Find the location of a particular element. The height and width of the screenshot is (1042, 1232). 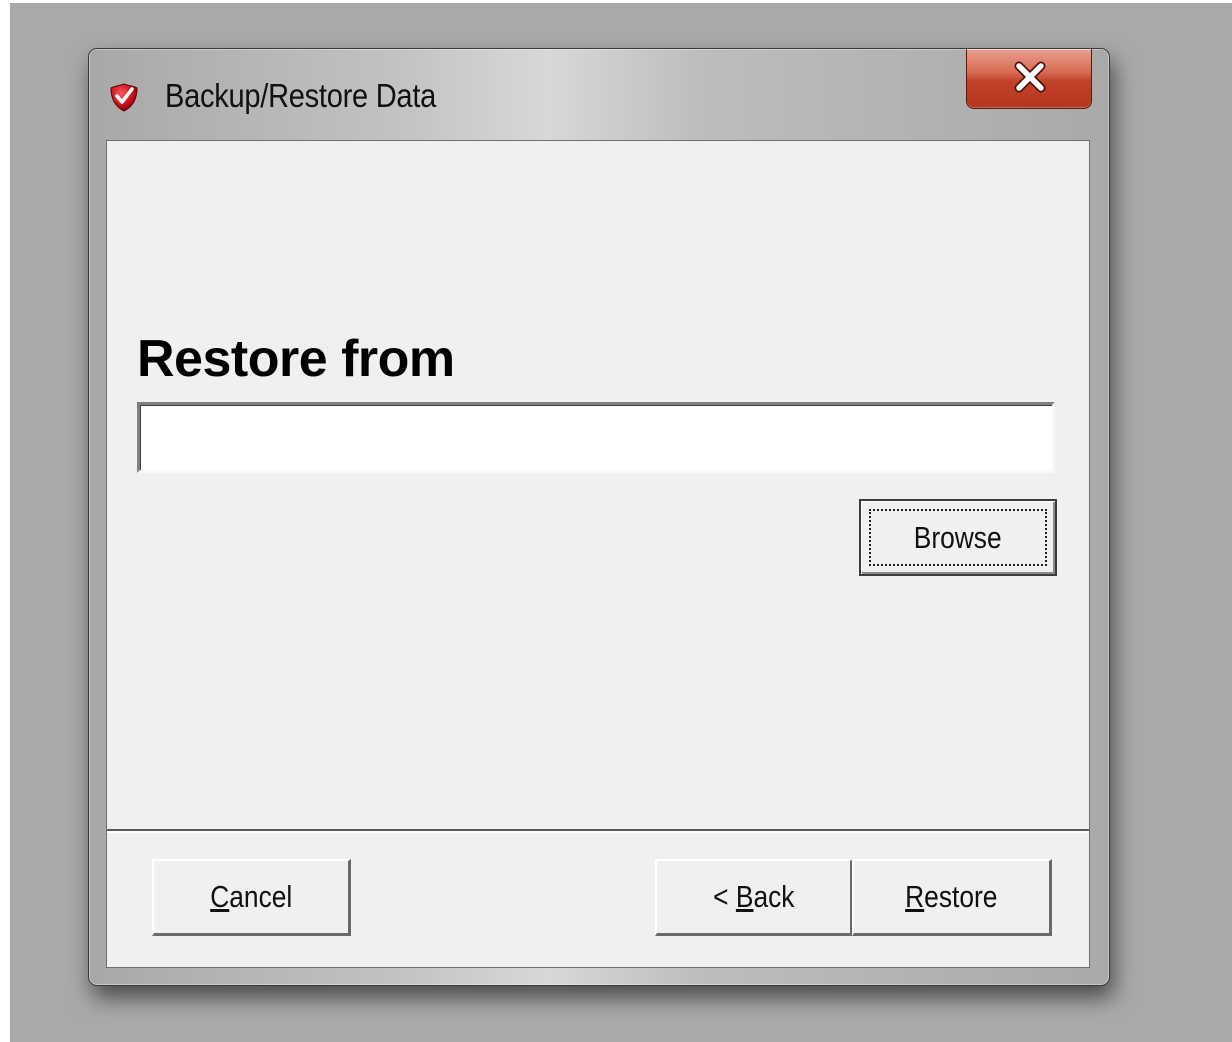

restore-button: Restore is located at coordinates (952, 897).